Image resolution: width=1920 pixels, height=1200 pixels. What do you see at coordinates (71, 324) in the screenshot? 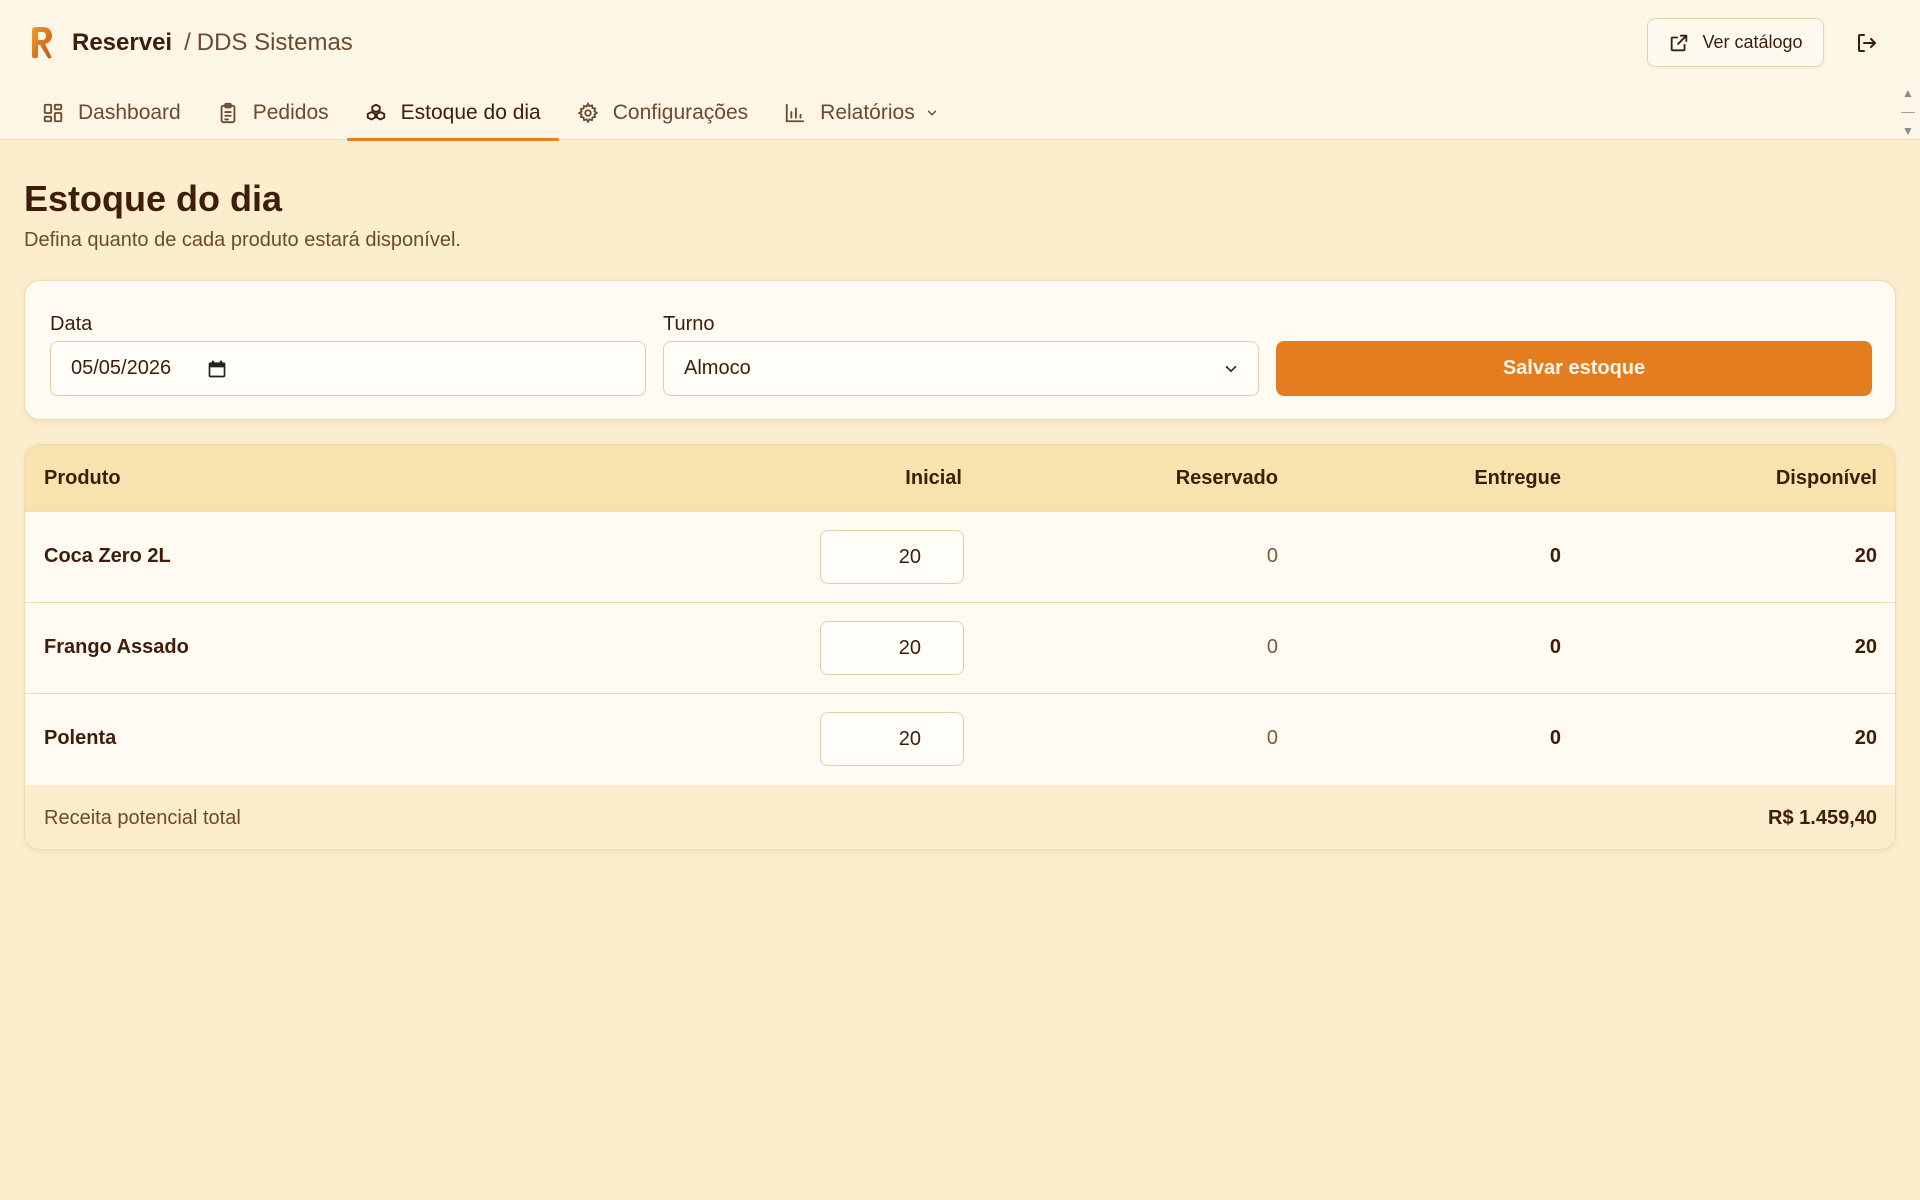
I see `date-label: Data` at bounding box center [71, 324].